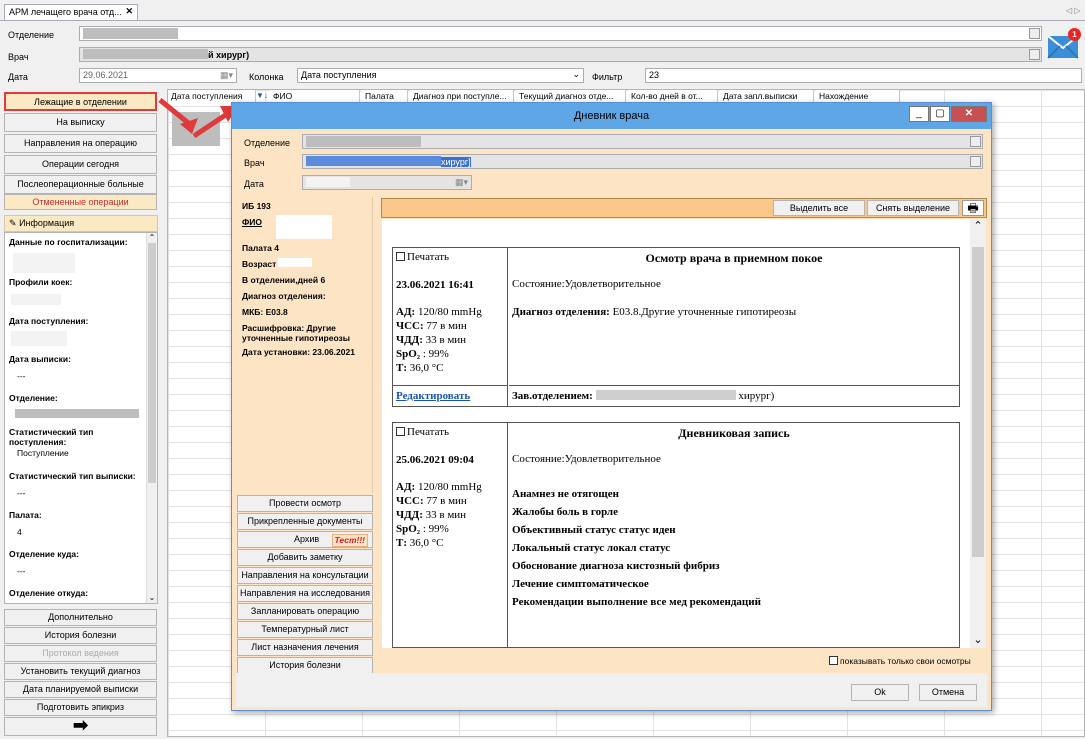 The height and width of the screenshot is (739, 1085). I want to click on tab-scroll-icons: ◁ ▷, so click(1073, 10).